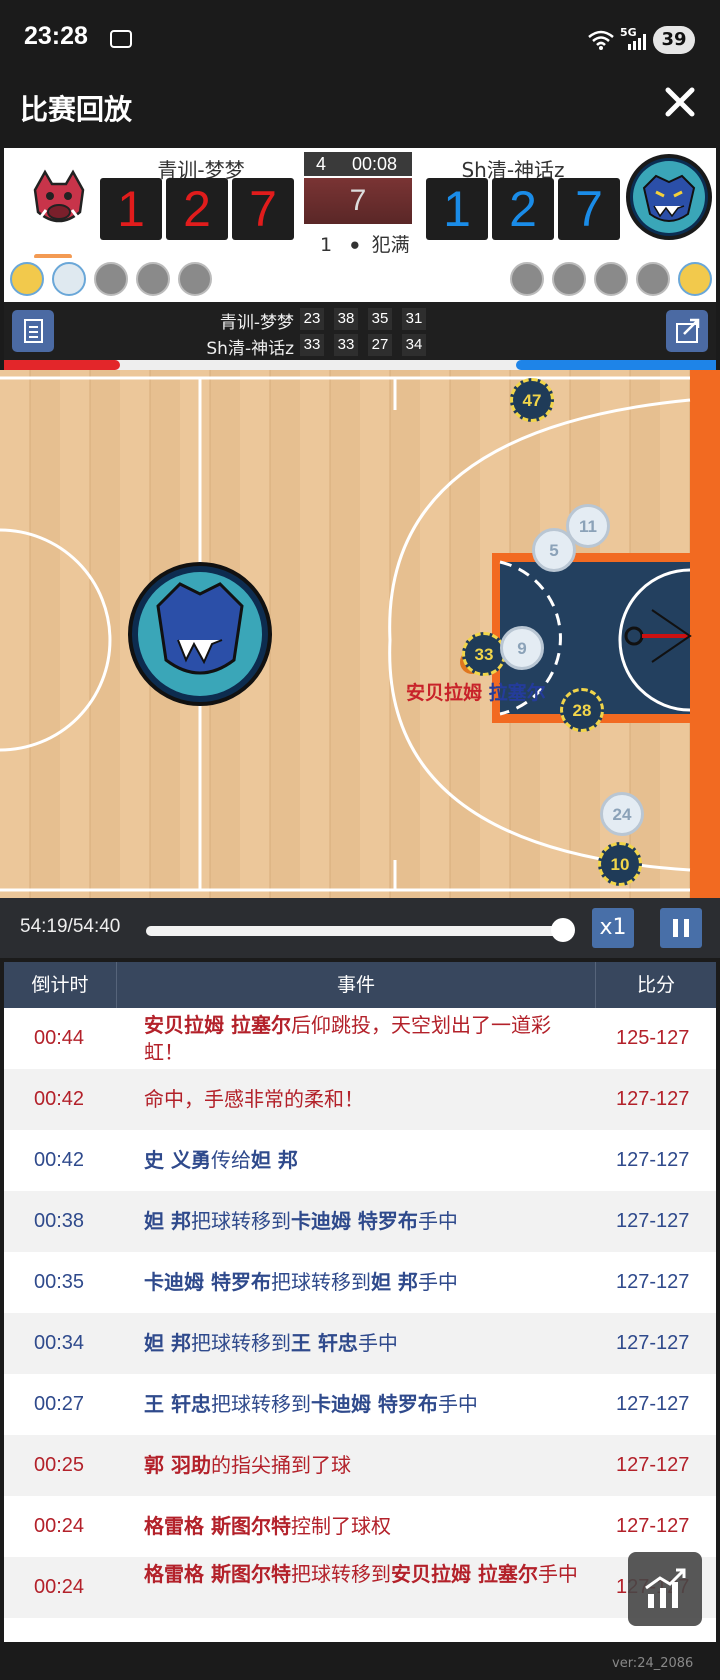 The image size is (720, 1680). What do you see at coordinates (523, 209) in the screenshot?
I see `away-score-digit: 2` at bounding box center [523, 209].